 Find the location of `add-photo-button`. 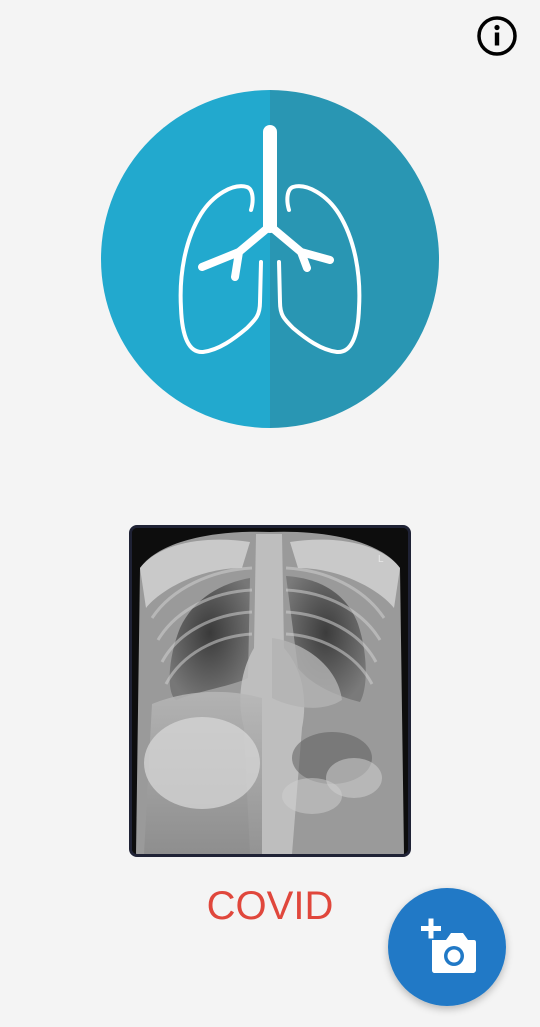

add-photo-button is located at coordinates (447, 947).